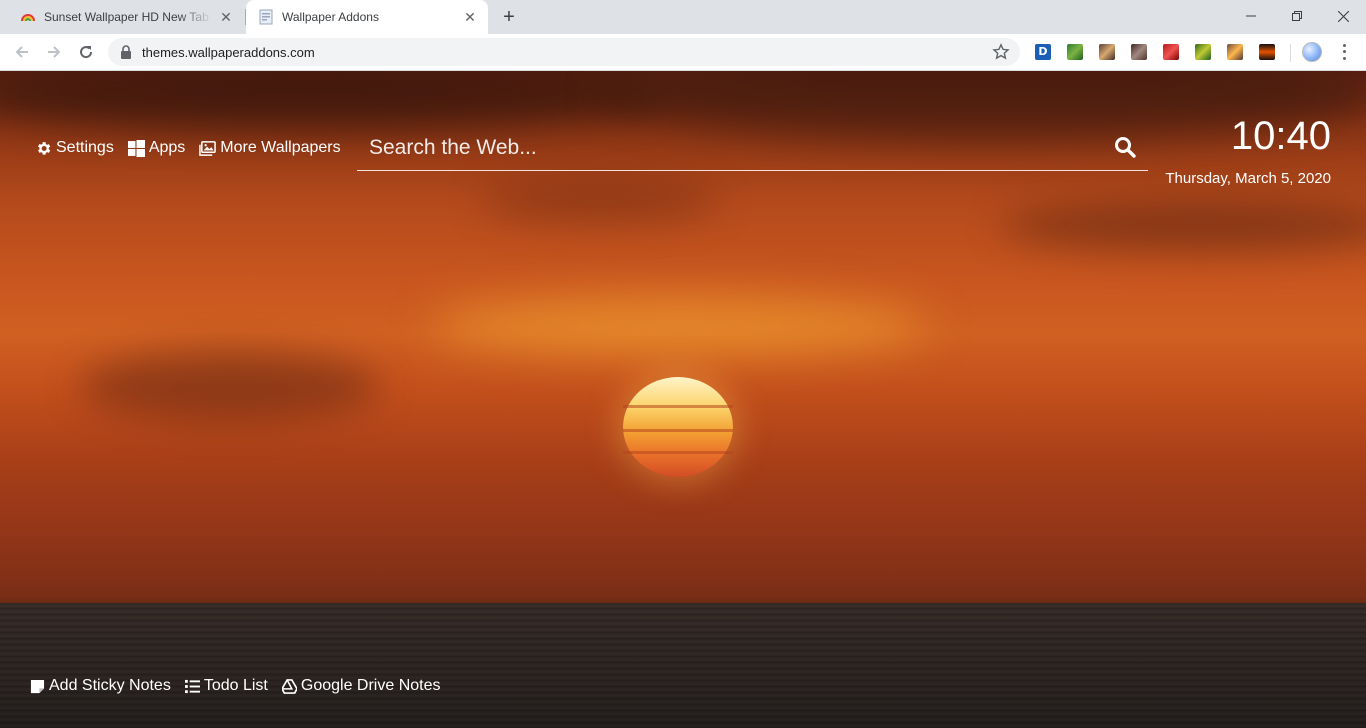  I want to click on reload-icon, so click(86, 52).